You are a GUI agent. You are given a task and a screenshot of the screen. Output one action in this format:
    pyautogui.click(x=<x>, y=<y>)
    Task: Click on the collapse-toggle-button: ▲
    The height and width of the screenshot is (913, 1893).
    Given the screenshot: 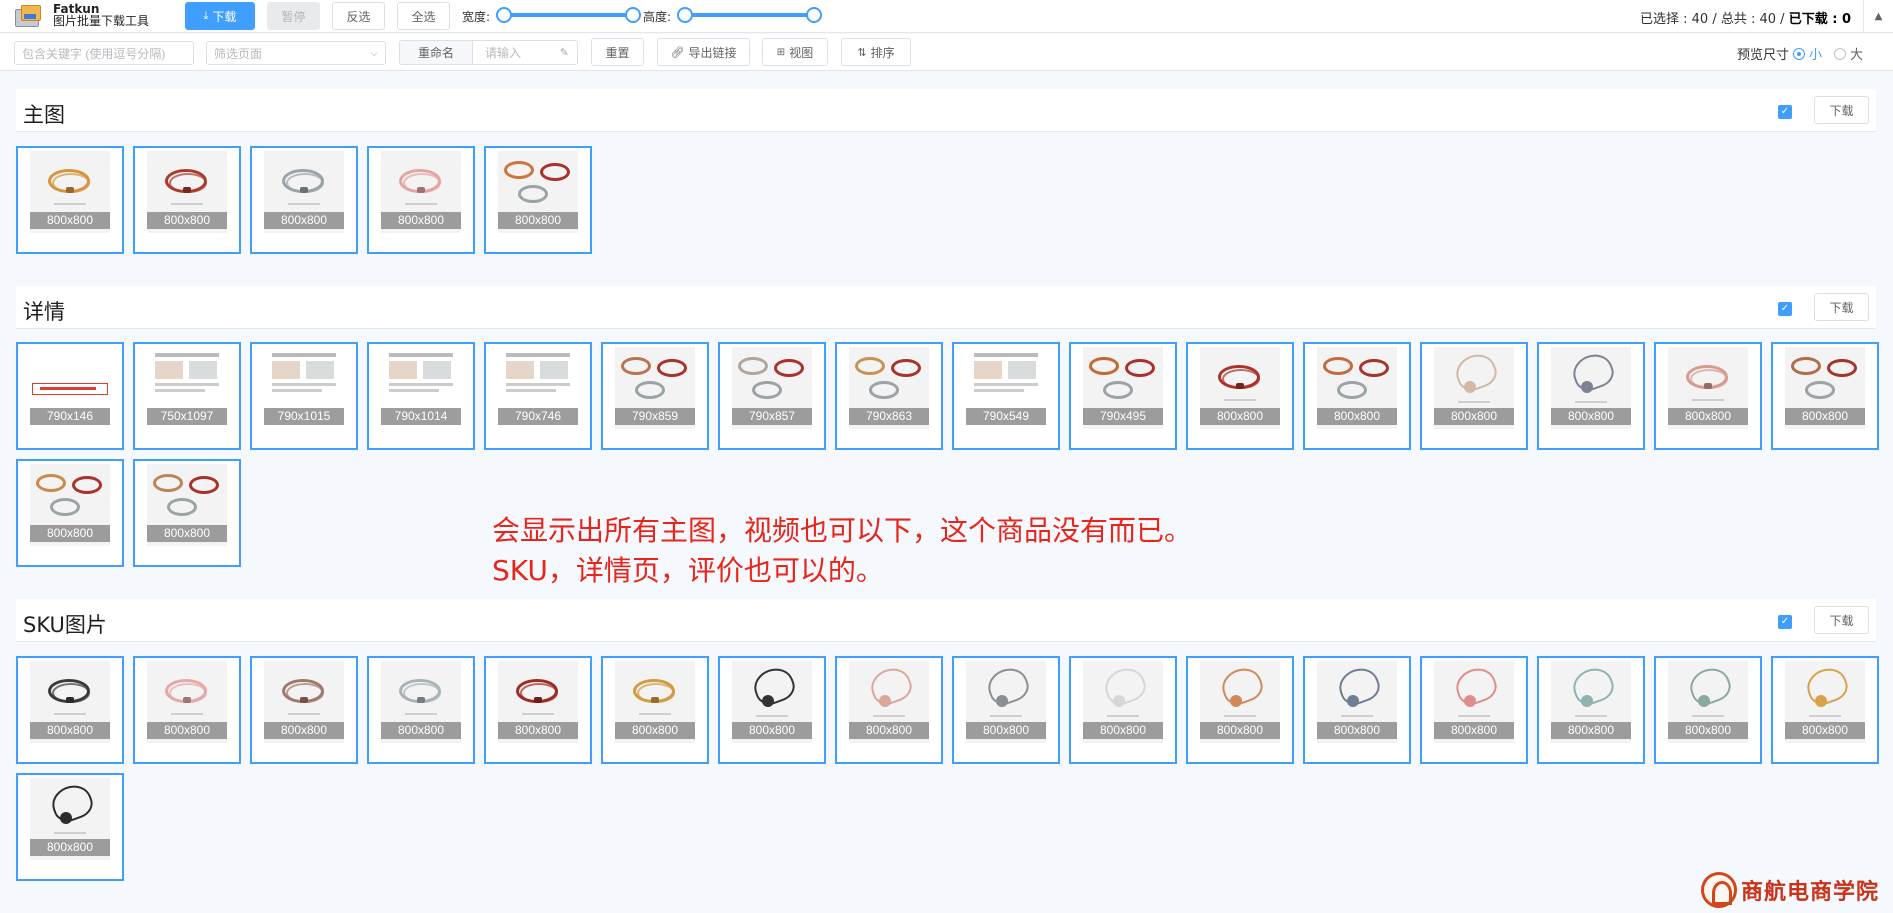 What is the action you would take?
    pyautogui.click(x=1878, y=16)
    